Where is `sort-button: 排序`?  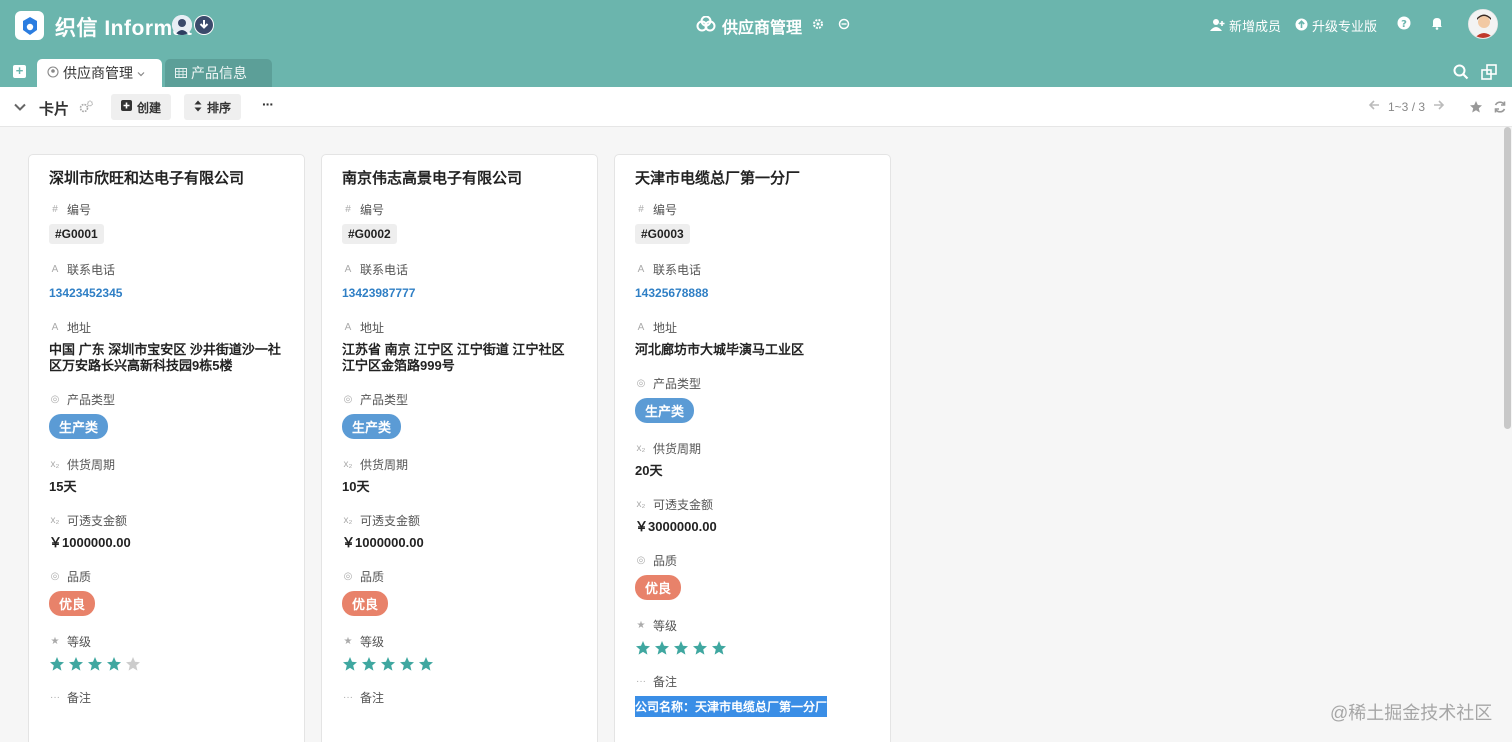 sort-button: 排序 is located at coordinates (213, 107).